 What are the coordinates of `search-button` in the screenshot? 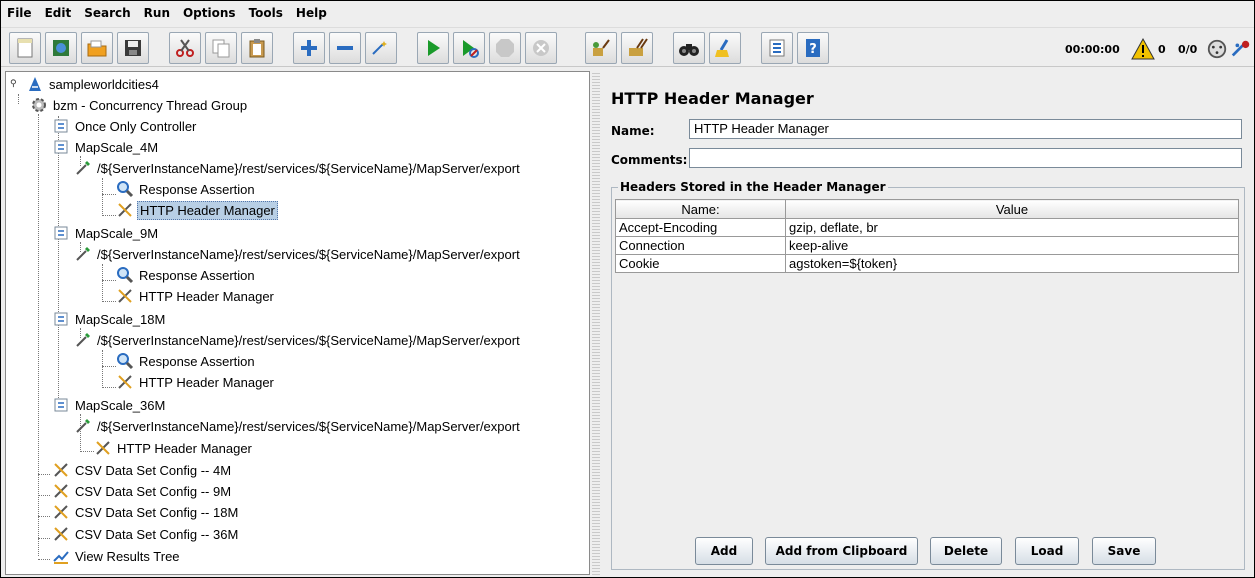 It's located at (689, 48).